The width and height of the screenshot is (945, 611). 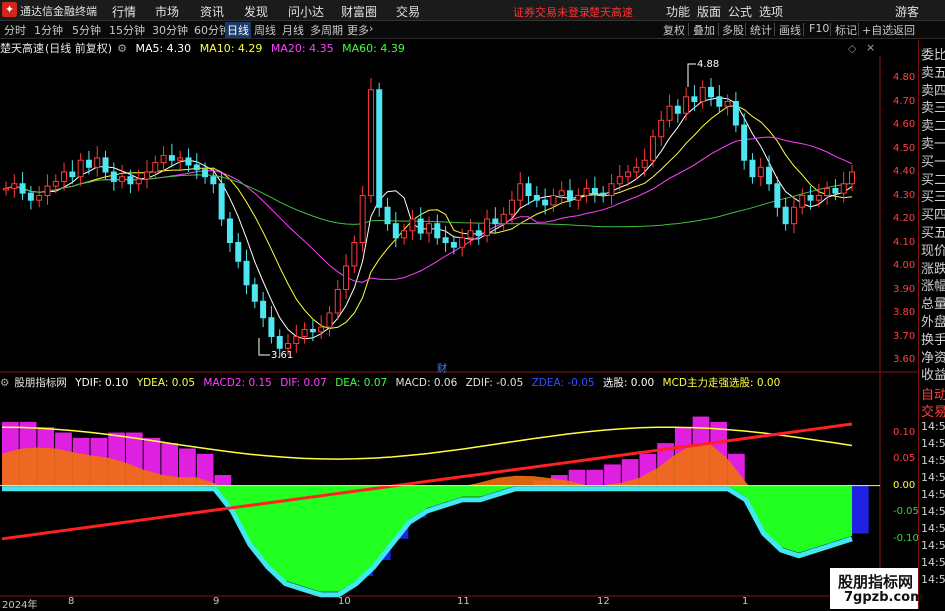 What do you see at coordinates (933, 55) in the screenshot?
I see `order-book-label: 委比` at bounding box center [933, 55].